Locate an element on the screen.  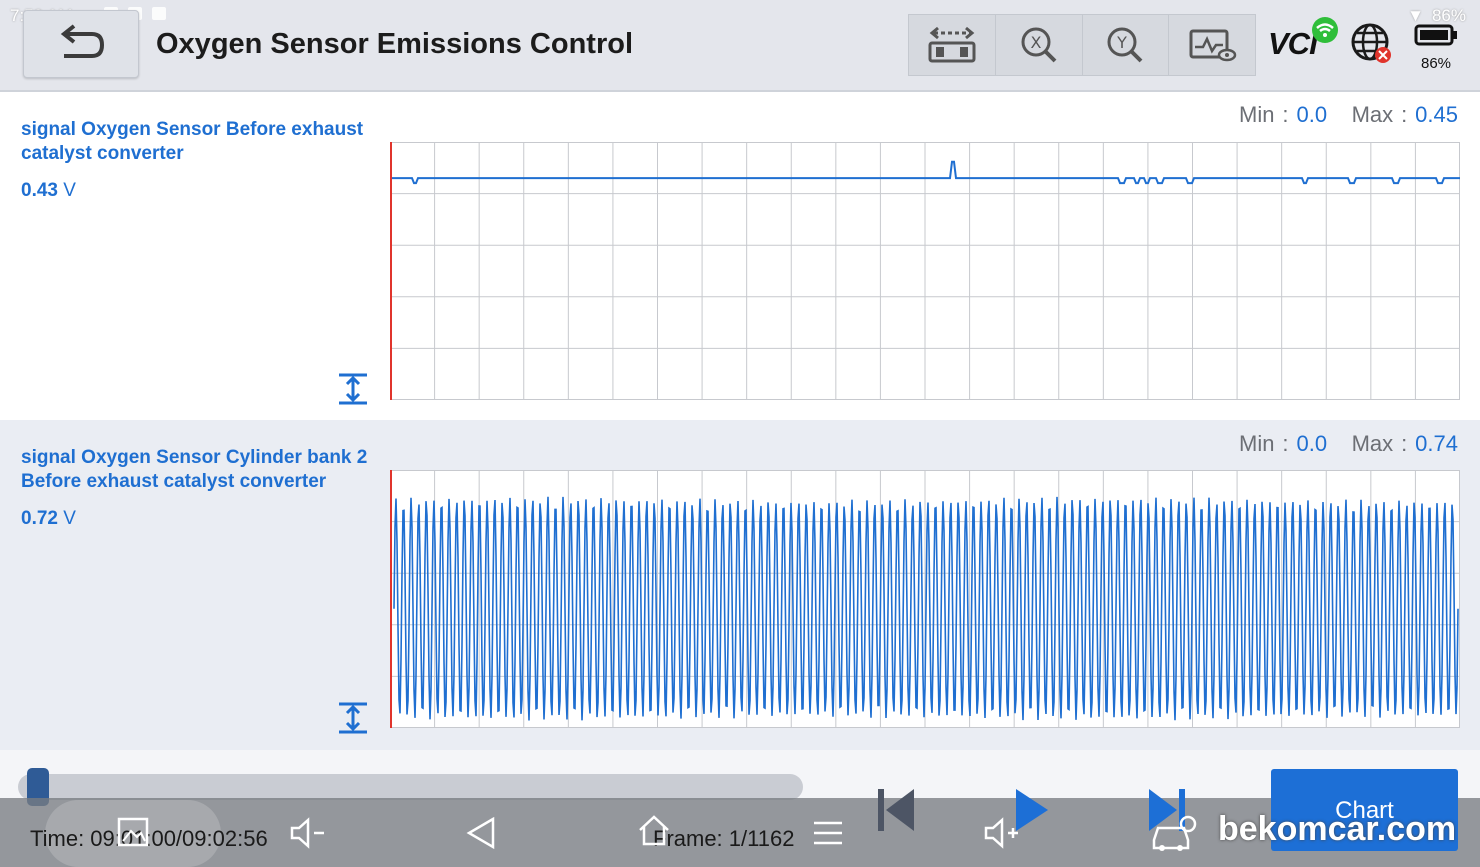
skip-back-icon is located at coordinates (896, 810).